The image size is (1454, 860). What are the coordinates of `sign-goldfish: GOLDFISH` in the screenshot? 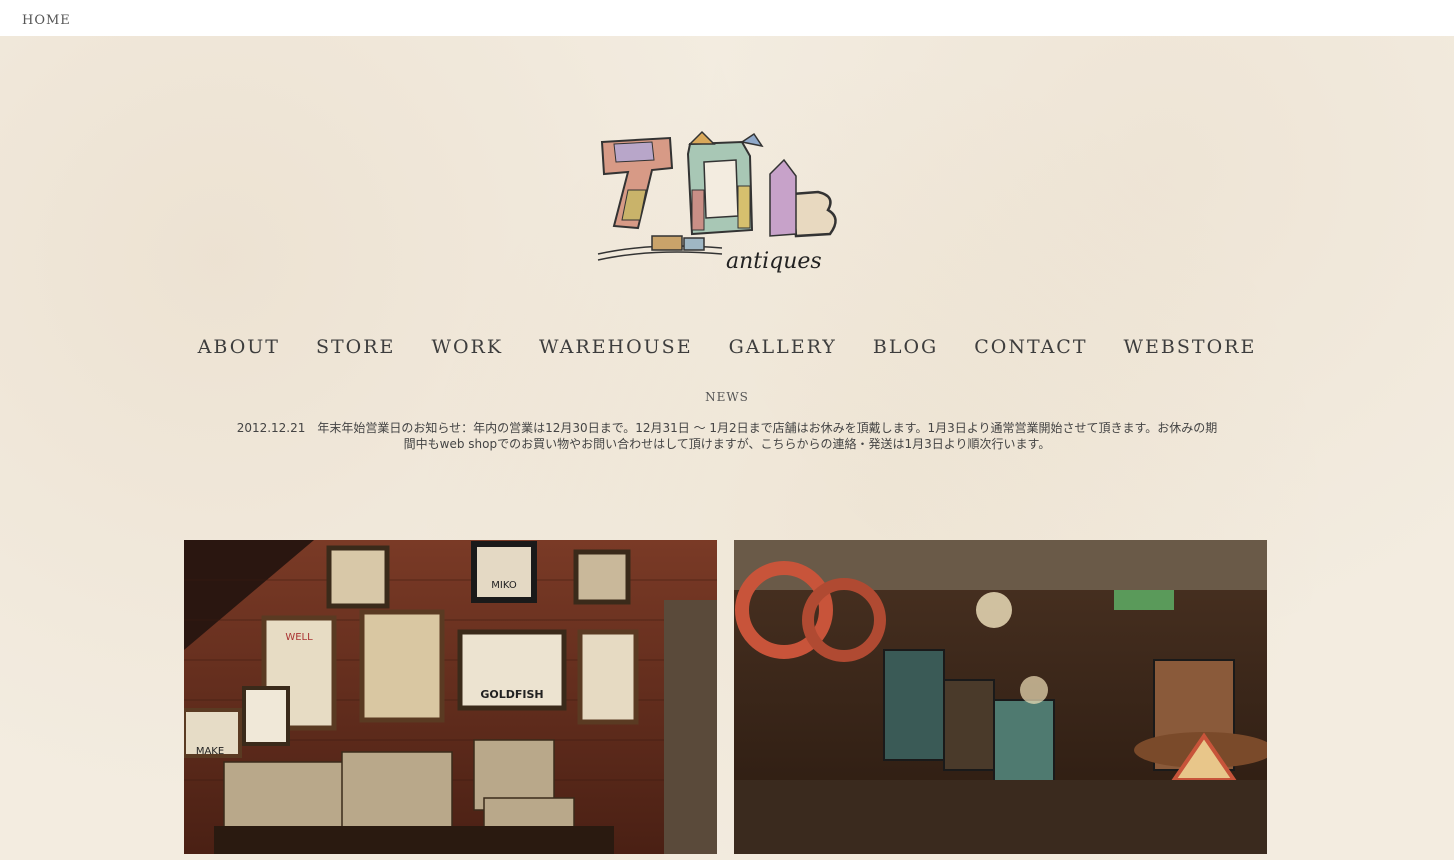 It's located at (511, 694).